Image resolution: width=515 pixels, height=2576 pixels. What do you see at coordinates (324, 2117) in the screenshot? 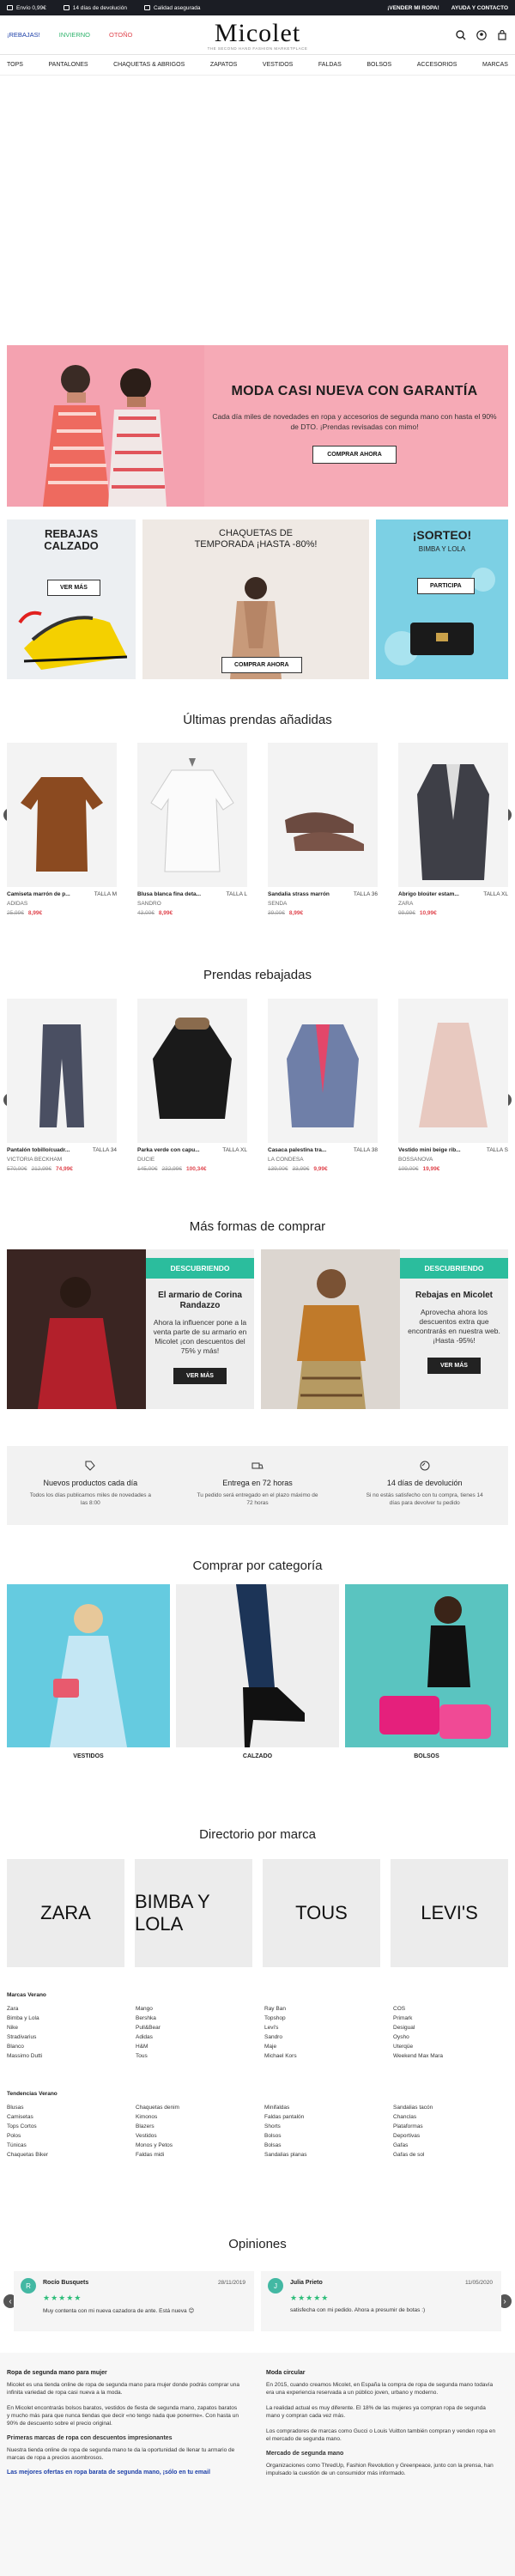
I see `list-link: Faldas pantalón` at bounding box center [324, 2117].